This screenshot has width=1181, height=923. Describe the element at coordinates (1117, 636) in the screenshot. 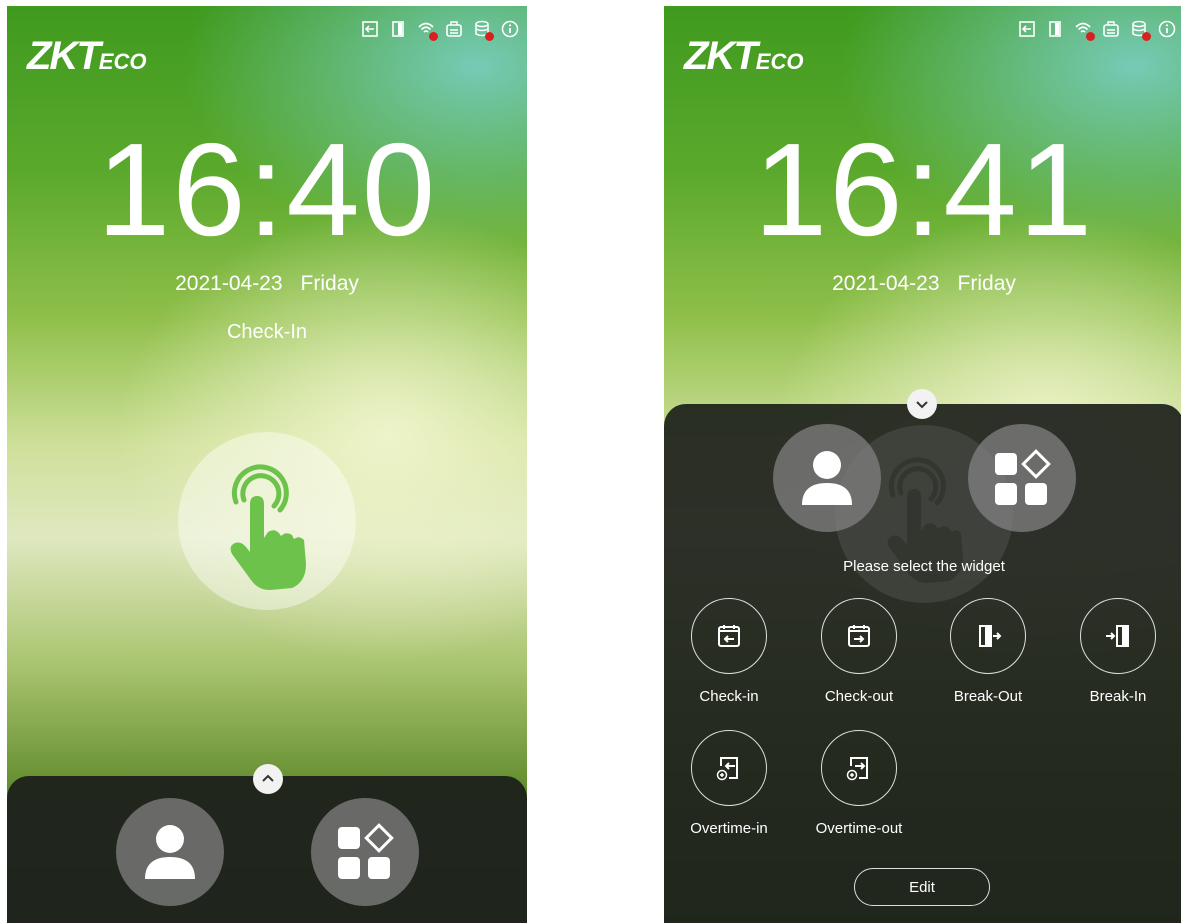

I see `break-in-icon` at that location.